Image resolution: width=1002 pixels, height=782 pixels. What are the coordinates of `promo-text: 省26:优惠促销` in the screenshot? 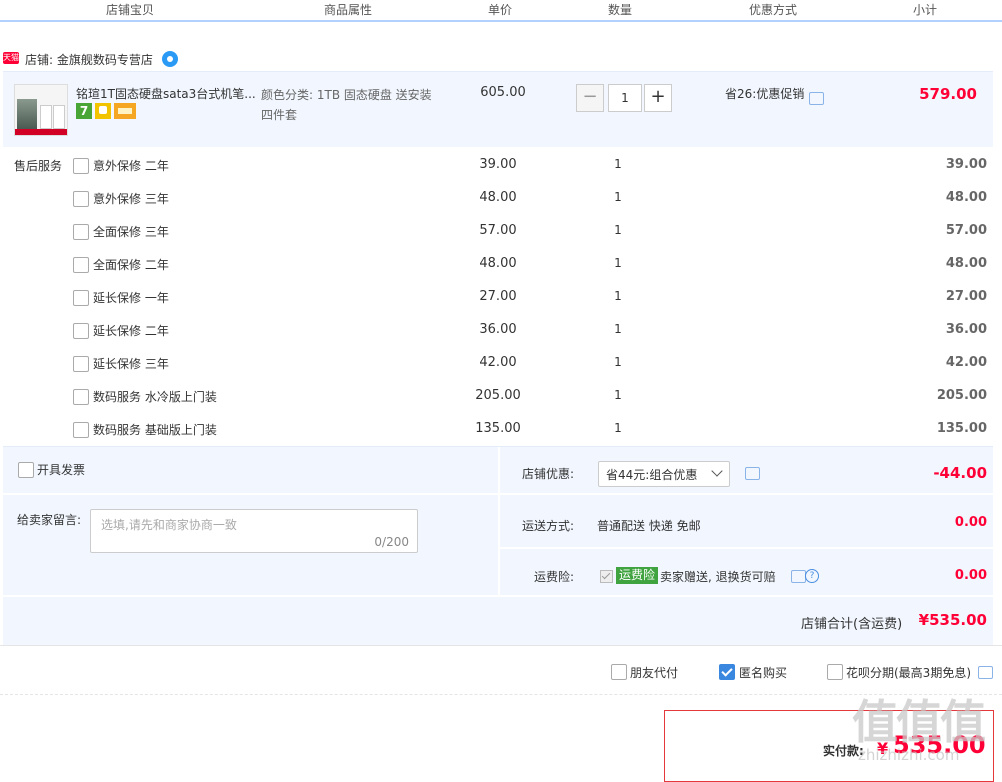 It's located at (765, 94).